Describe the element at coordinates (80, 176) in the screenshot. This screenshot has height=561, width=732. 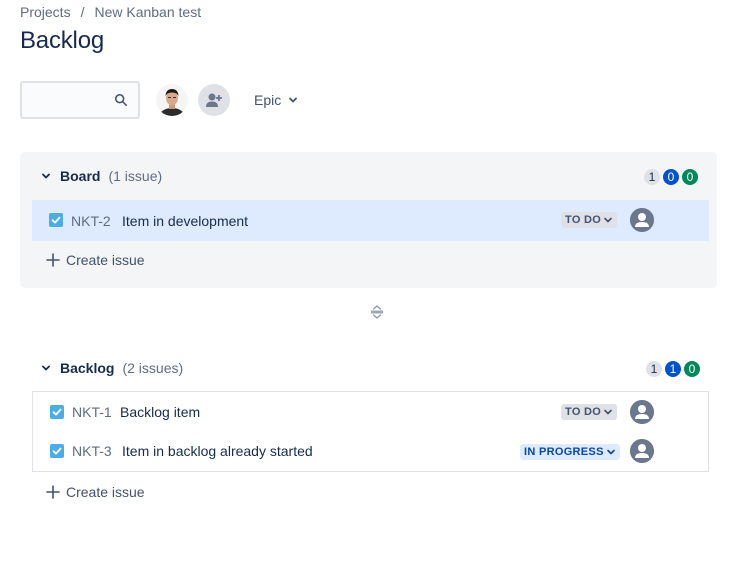
I see `board-section-name: Board` at that location.